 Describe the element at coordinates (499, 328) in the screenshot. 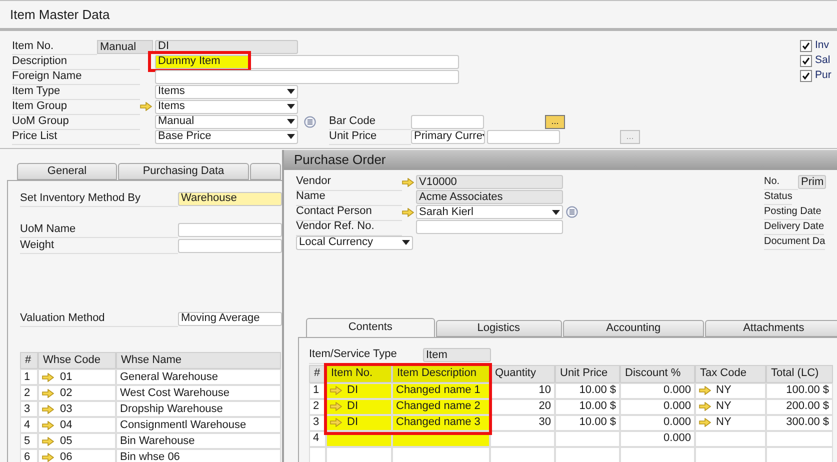

I see `tab: Logistics` at that location.